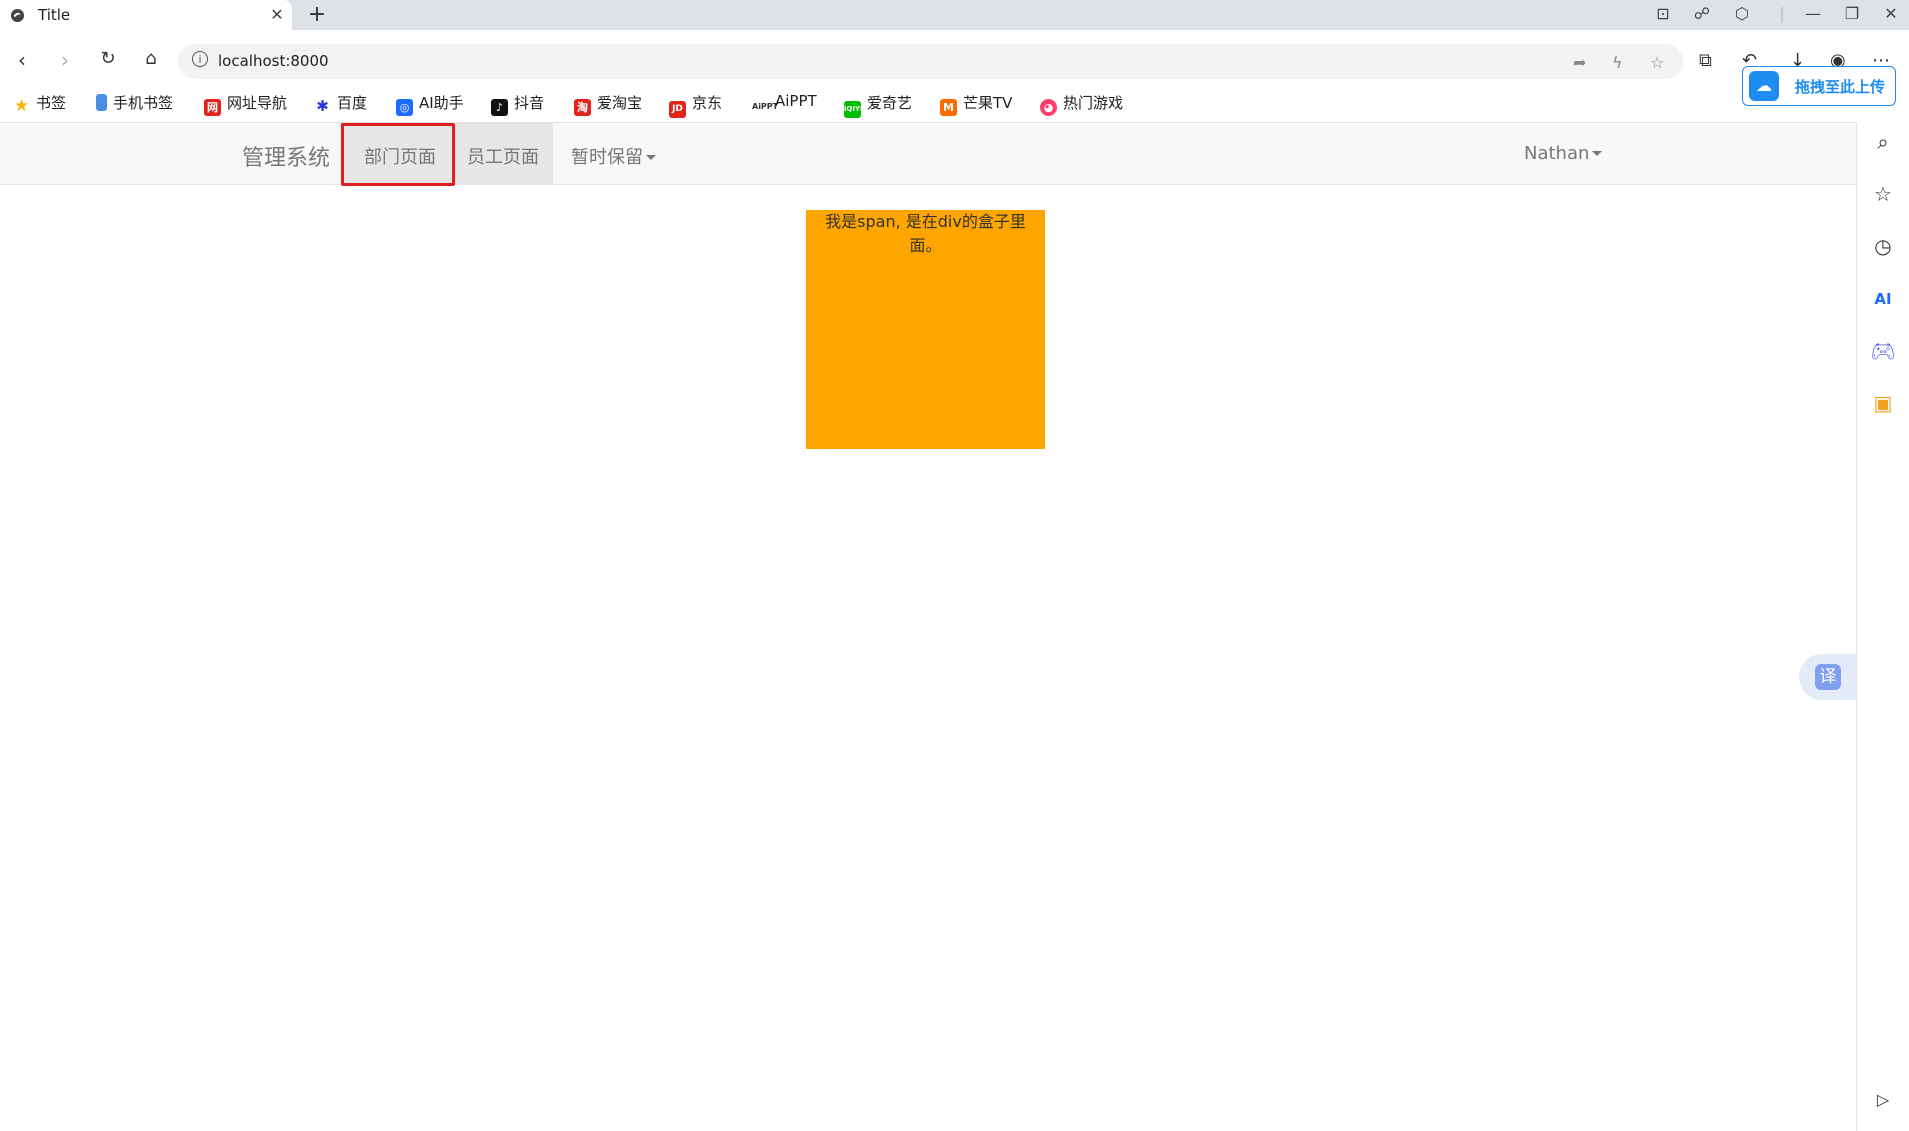 This screenshot has width=1909, height=1131. What do you see at coordinates (1657, 62) in the screenshot?
I see `bookmark-star-icon: ☆` at bounding box center [1657, 62].